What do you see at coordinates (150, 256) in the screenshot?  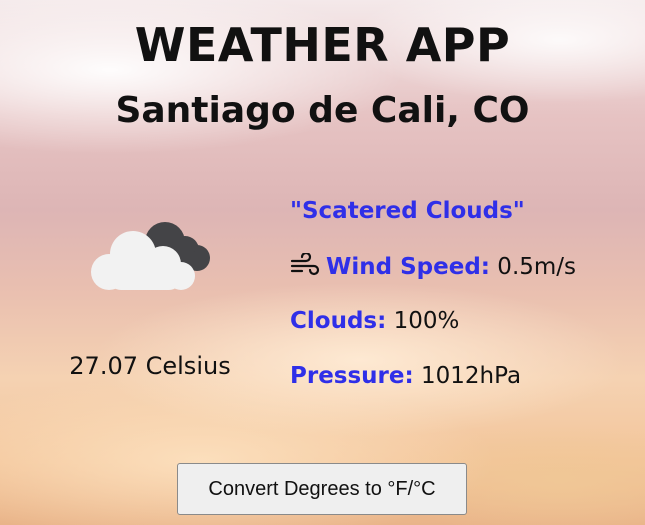 I see `scattered-clouds-icon` at bounding box center [150, 256].